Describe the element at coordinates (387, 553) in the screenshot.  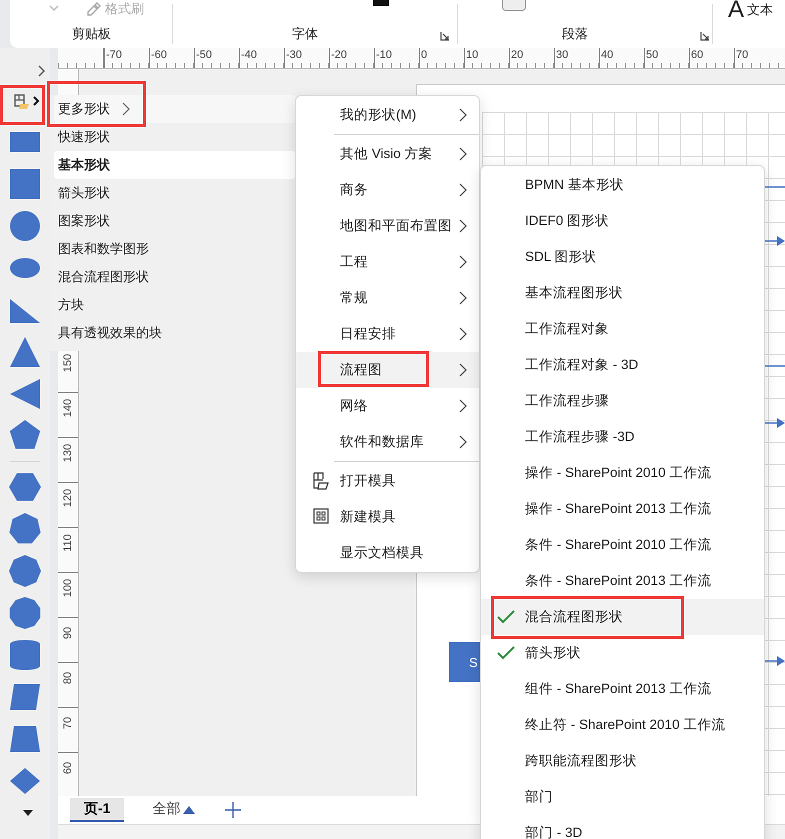
I see `menu-item: 显示文档模具` at that location.